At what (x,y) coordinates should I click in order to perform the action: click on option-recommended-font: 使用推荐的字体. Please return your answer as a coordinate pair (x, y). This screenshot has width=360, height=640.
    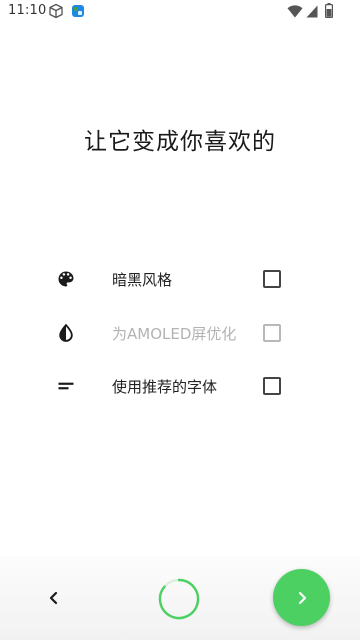
    Looking at the image, I should click on (180, 386).